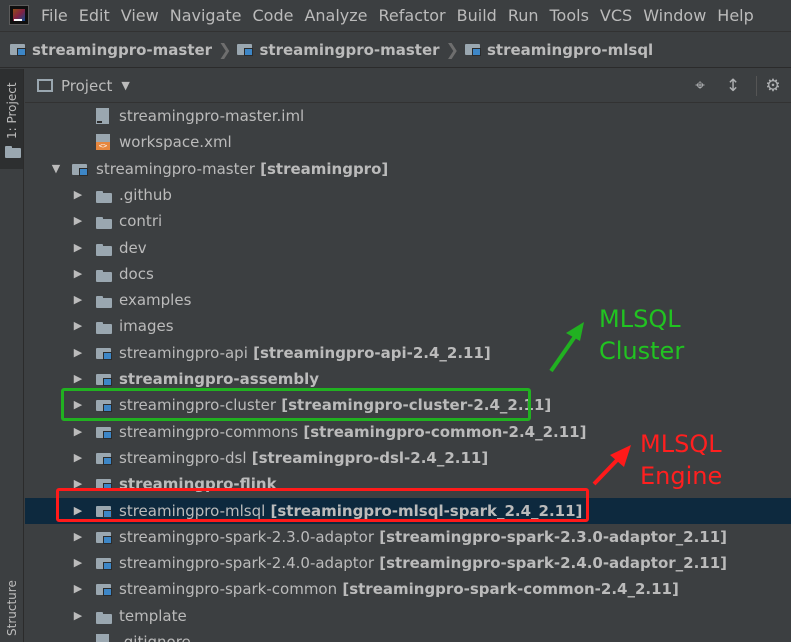  I want to click on engine-annotation-line2: Engine, so click(681, 476).